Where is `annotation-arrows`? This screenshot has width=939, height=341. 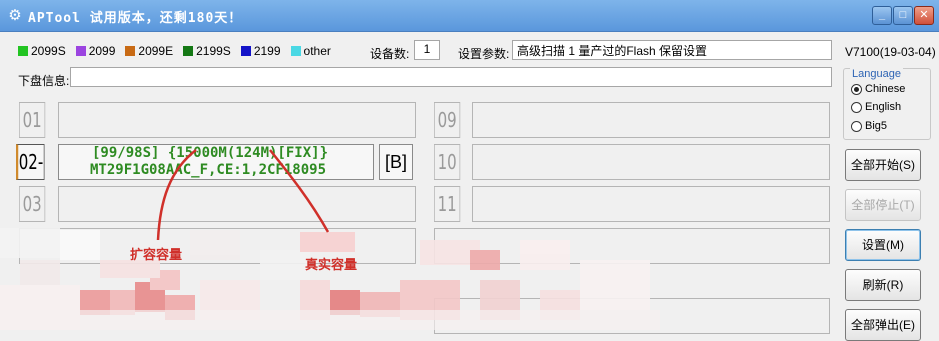
annotation-arrows is located at coordinates (243, 195).